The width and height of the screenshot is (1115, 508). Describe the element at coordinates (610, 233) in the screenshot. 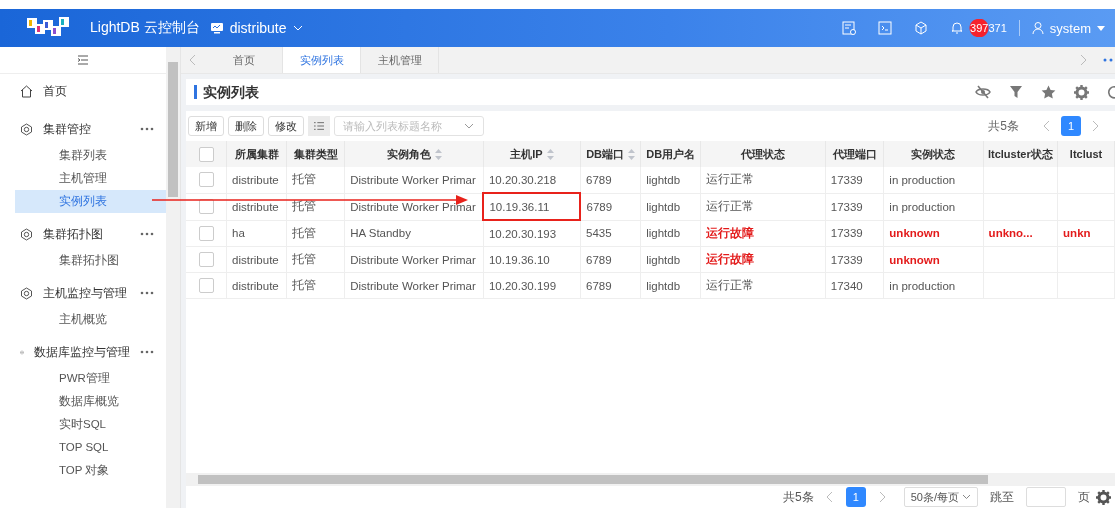

I see `table-cell: 5435` at that location.